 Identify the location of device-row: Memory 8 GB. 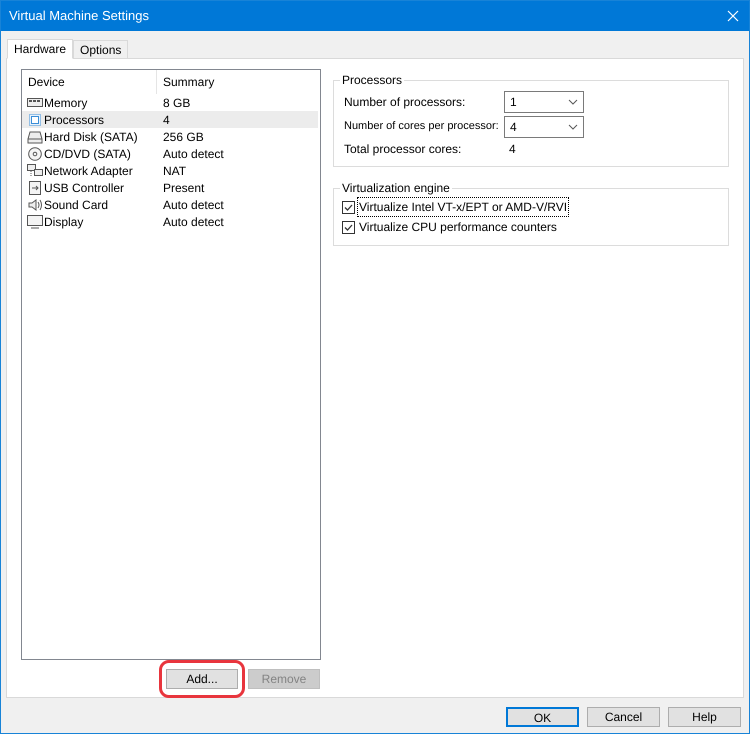
(170, 102).